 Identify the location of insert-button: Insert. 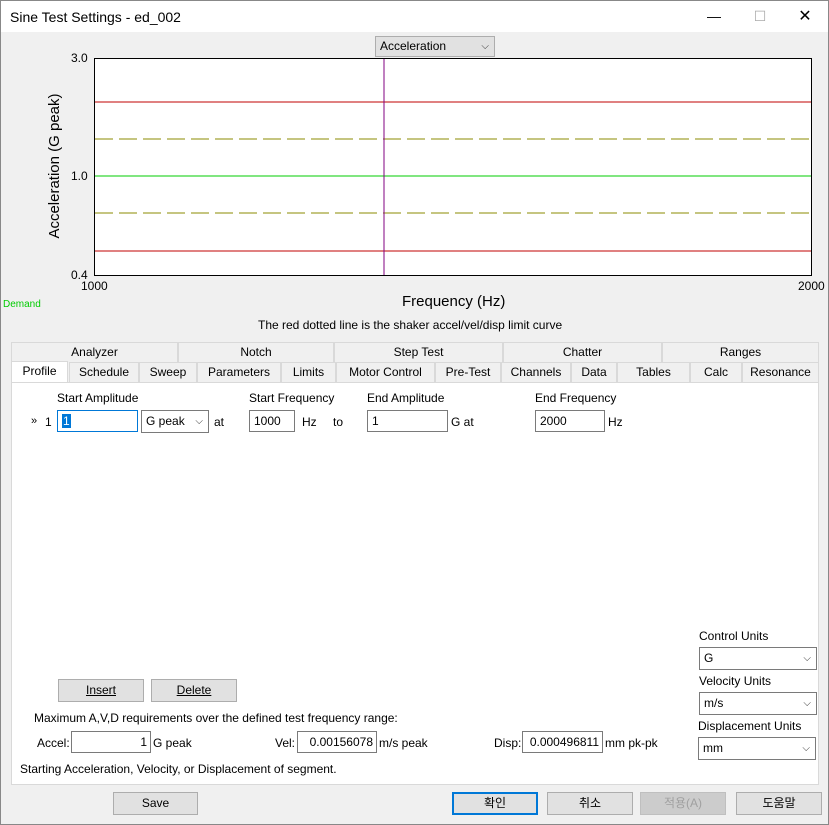
(101, 690).